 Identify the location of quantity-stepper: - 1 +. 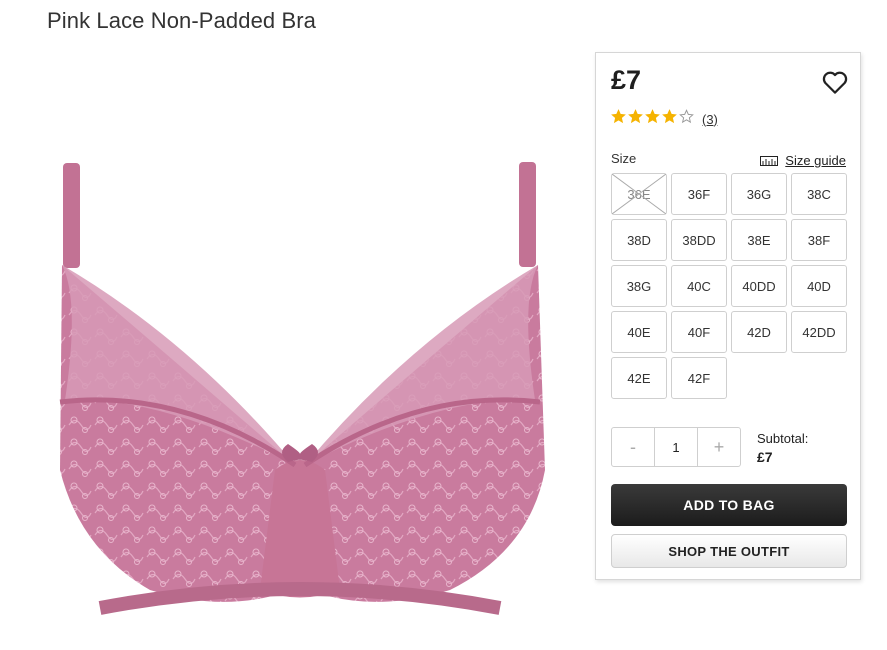
(676, 447).